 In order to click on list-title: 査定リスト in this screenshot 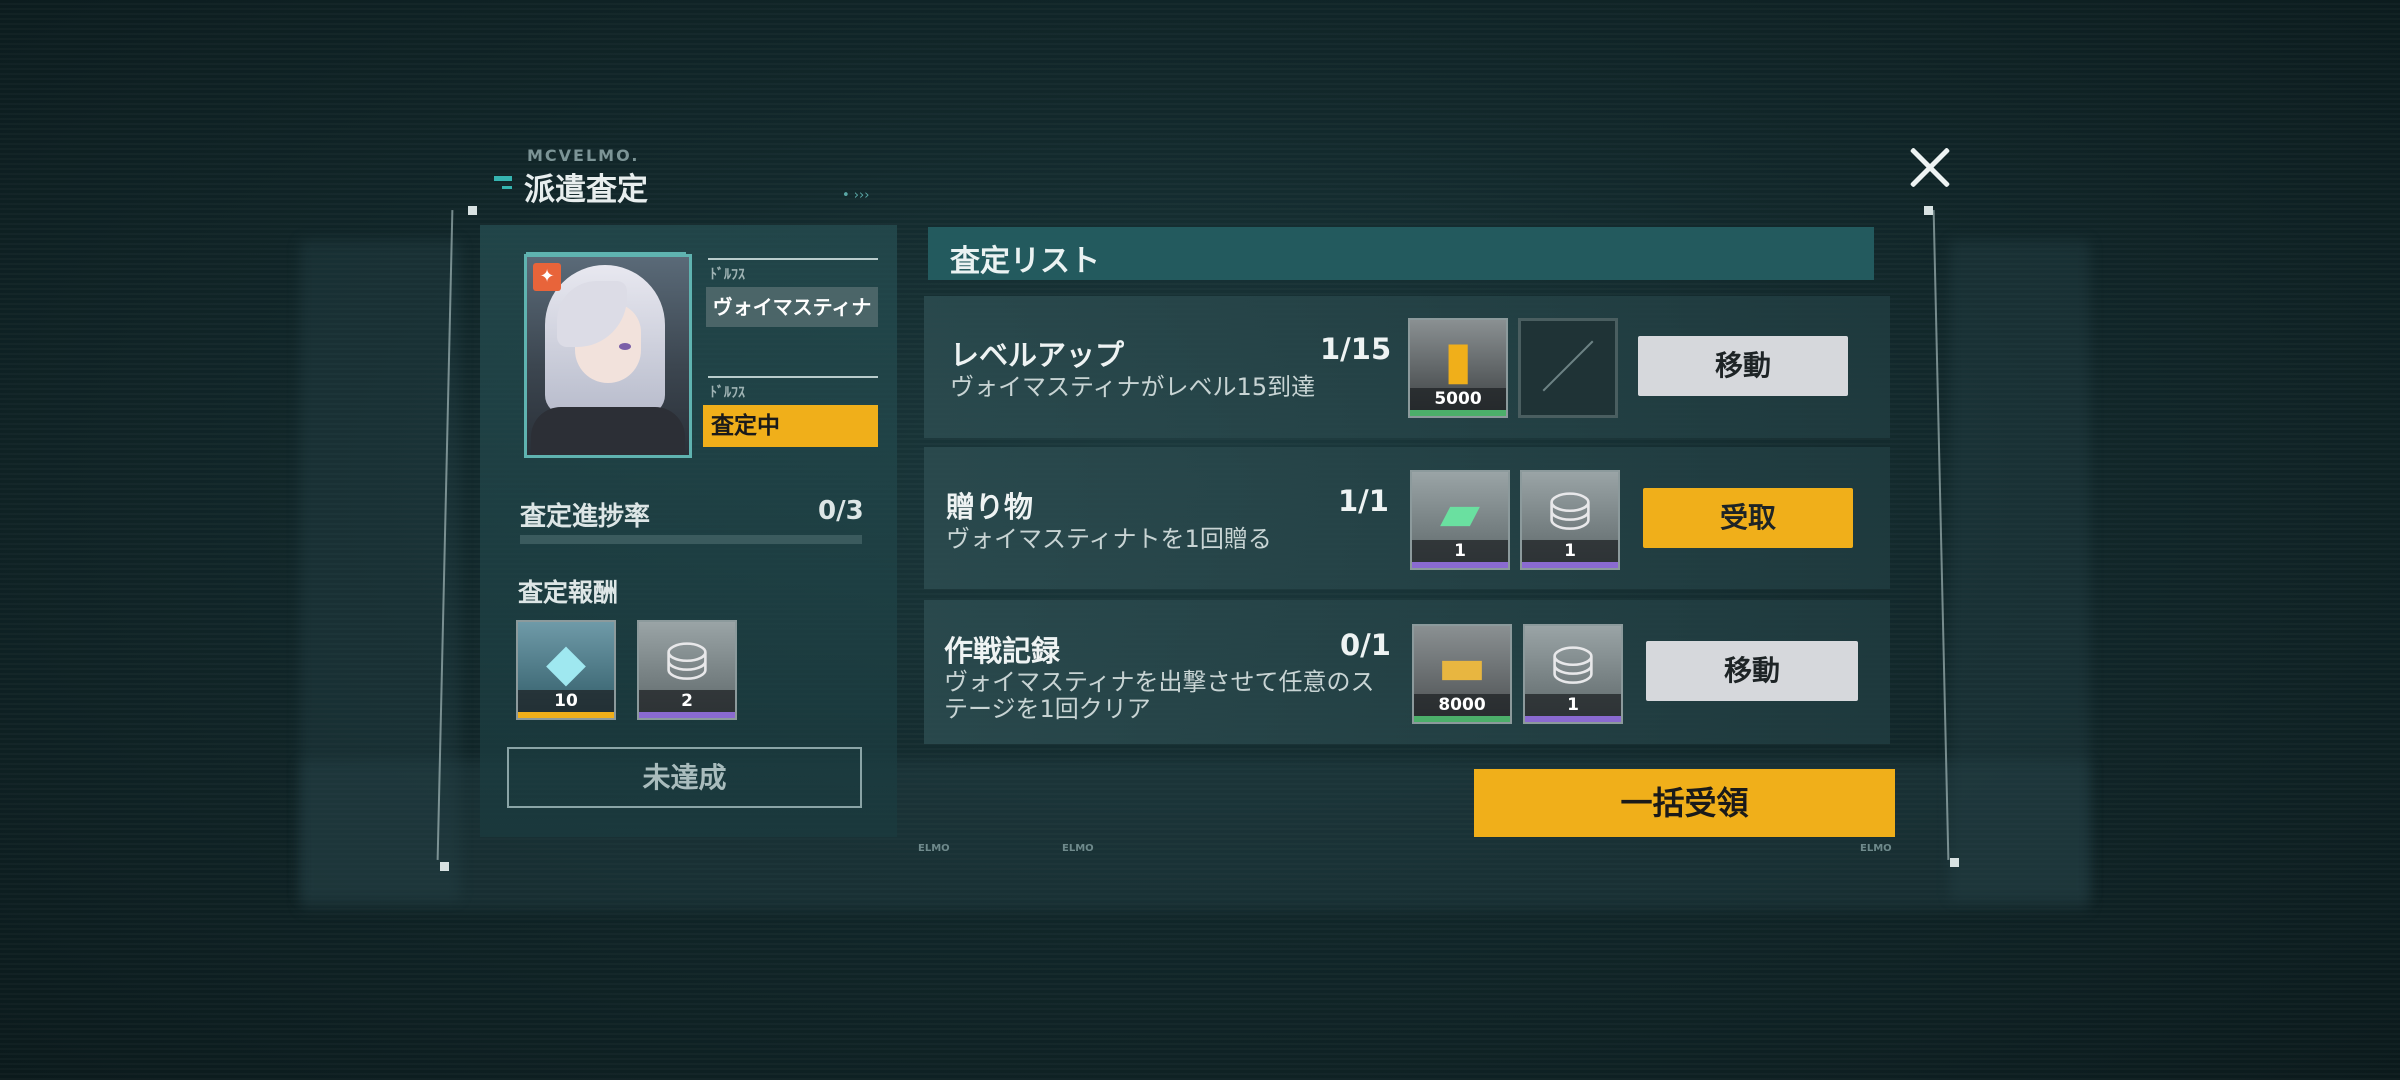, I will do `click(1025, 261)`.